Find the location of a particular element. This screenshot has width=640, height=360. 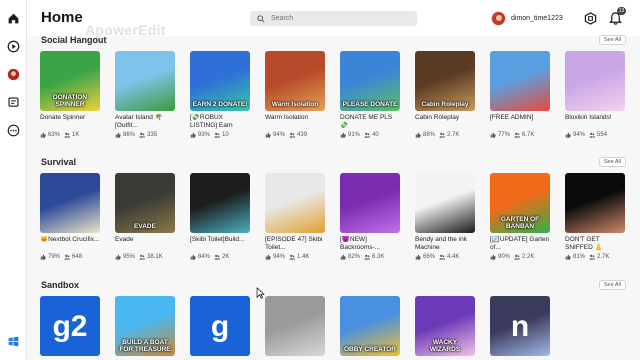

game-card: OBBY CREATOR is located at coordinates (370, 326).